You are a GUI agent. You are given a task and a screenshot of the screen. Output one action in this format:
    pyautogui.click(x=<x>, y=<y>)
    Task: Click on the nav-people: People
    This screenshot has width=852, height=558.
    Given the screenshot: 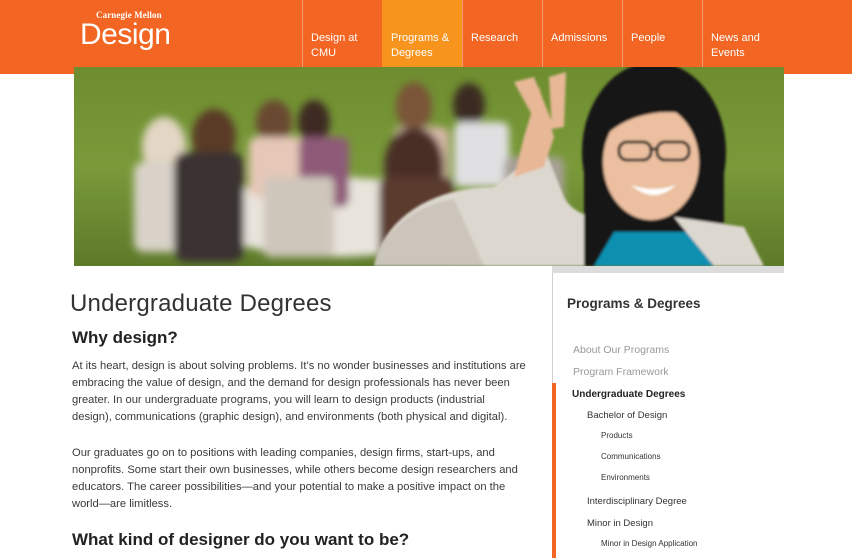 What is the action you would take?
    pyautogui.click(x=662, y=33)
    